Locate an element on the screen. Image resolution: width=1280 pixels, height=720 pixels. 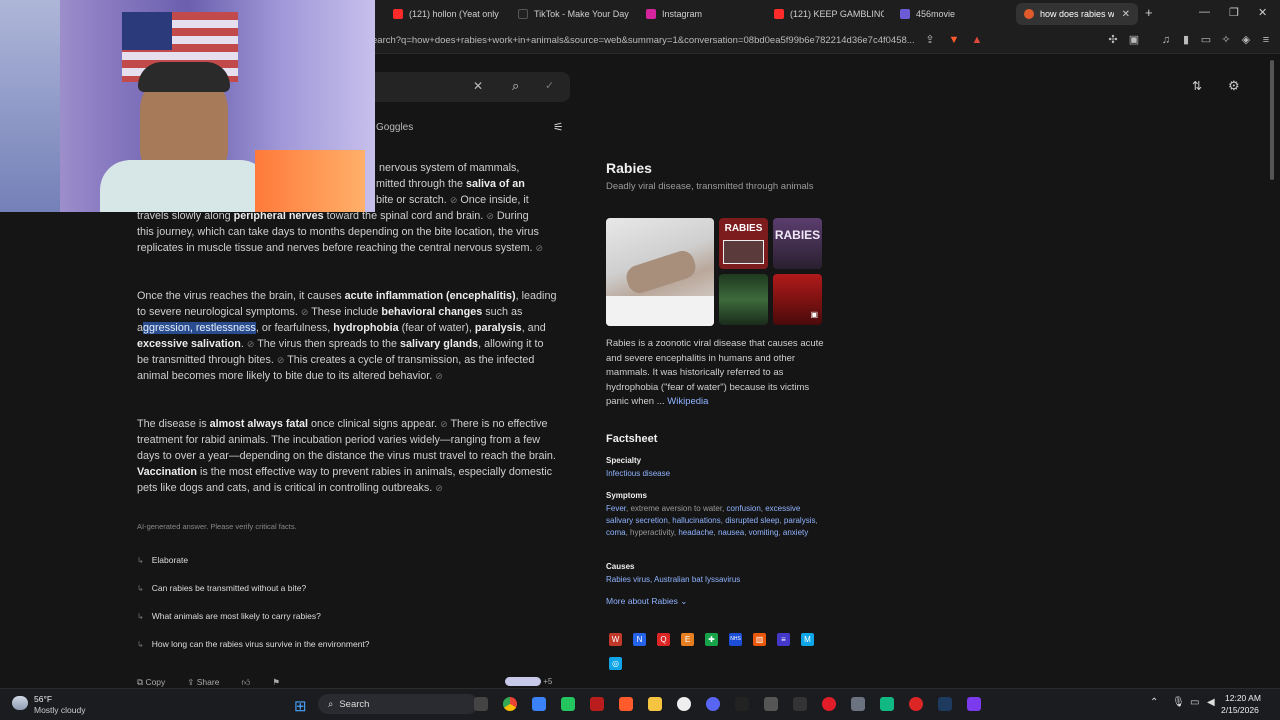
tab-youtube-hollon: (121) hollon (Yeat only is located at coordinates (444, 14).